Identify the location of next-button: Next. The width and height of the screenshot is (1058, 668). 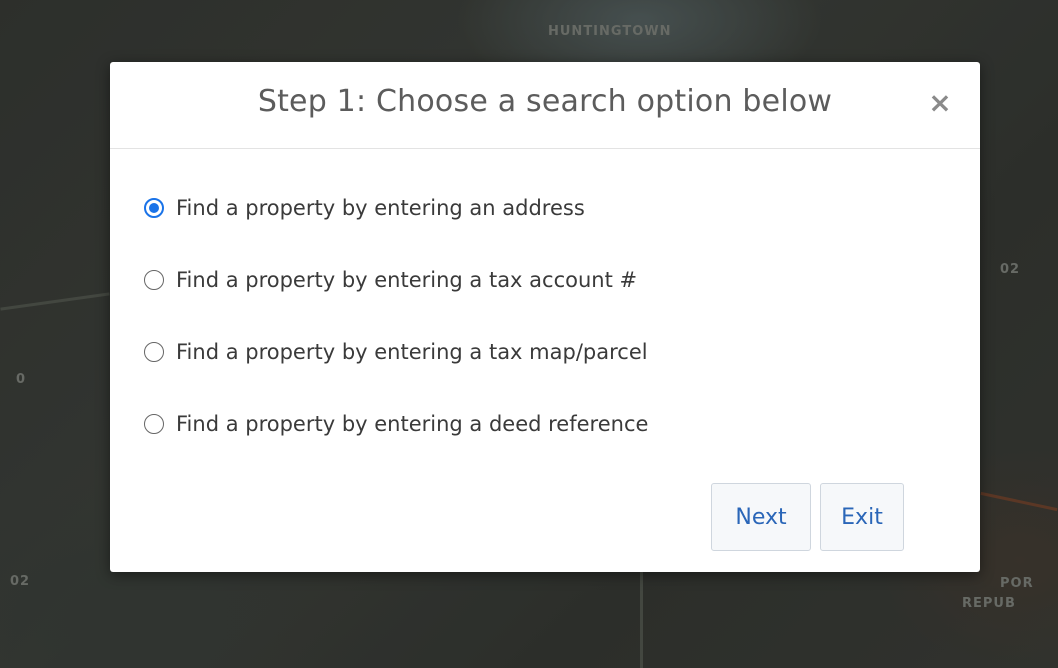
(761, 517).